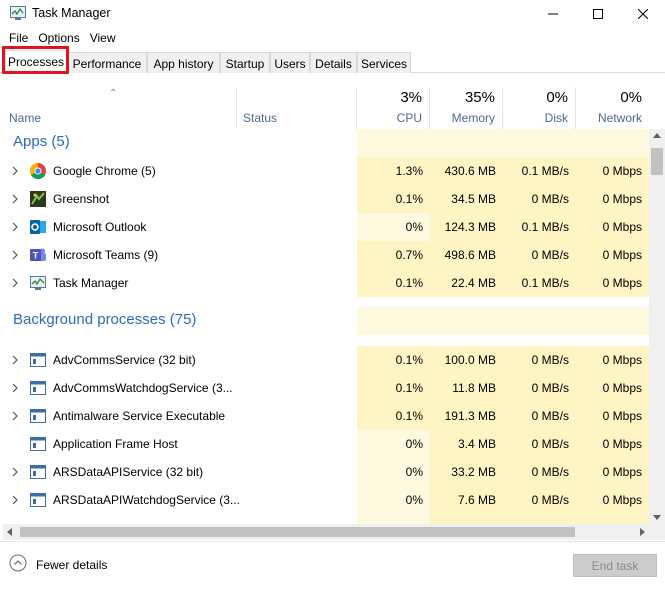  I want to click on disk-total: 0%, so click(557, 97).